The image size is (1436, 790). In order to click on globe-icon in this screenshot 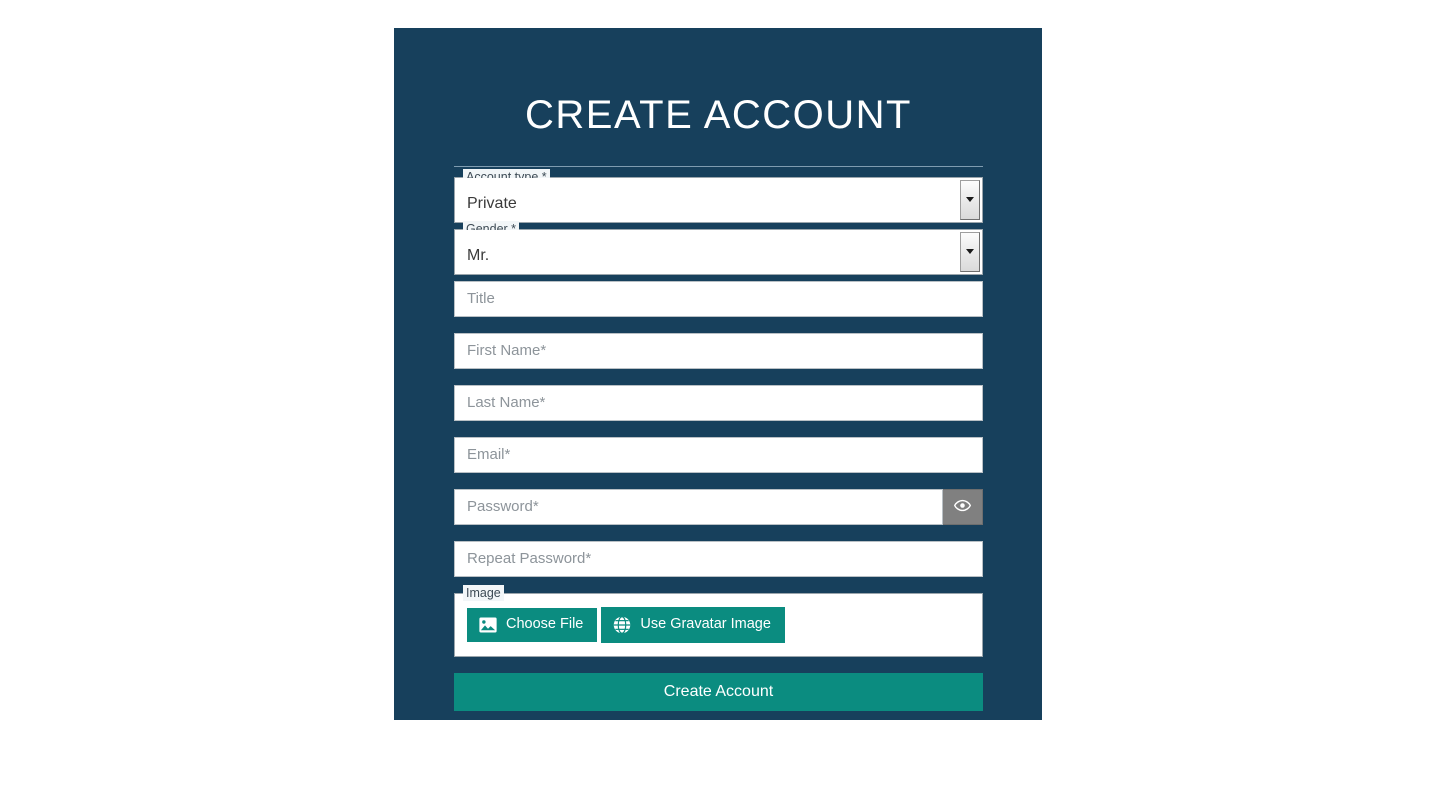, I will do `click(622, 624)`.